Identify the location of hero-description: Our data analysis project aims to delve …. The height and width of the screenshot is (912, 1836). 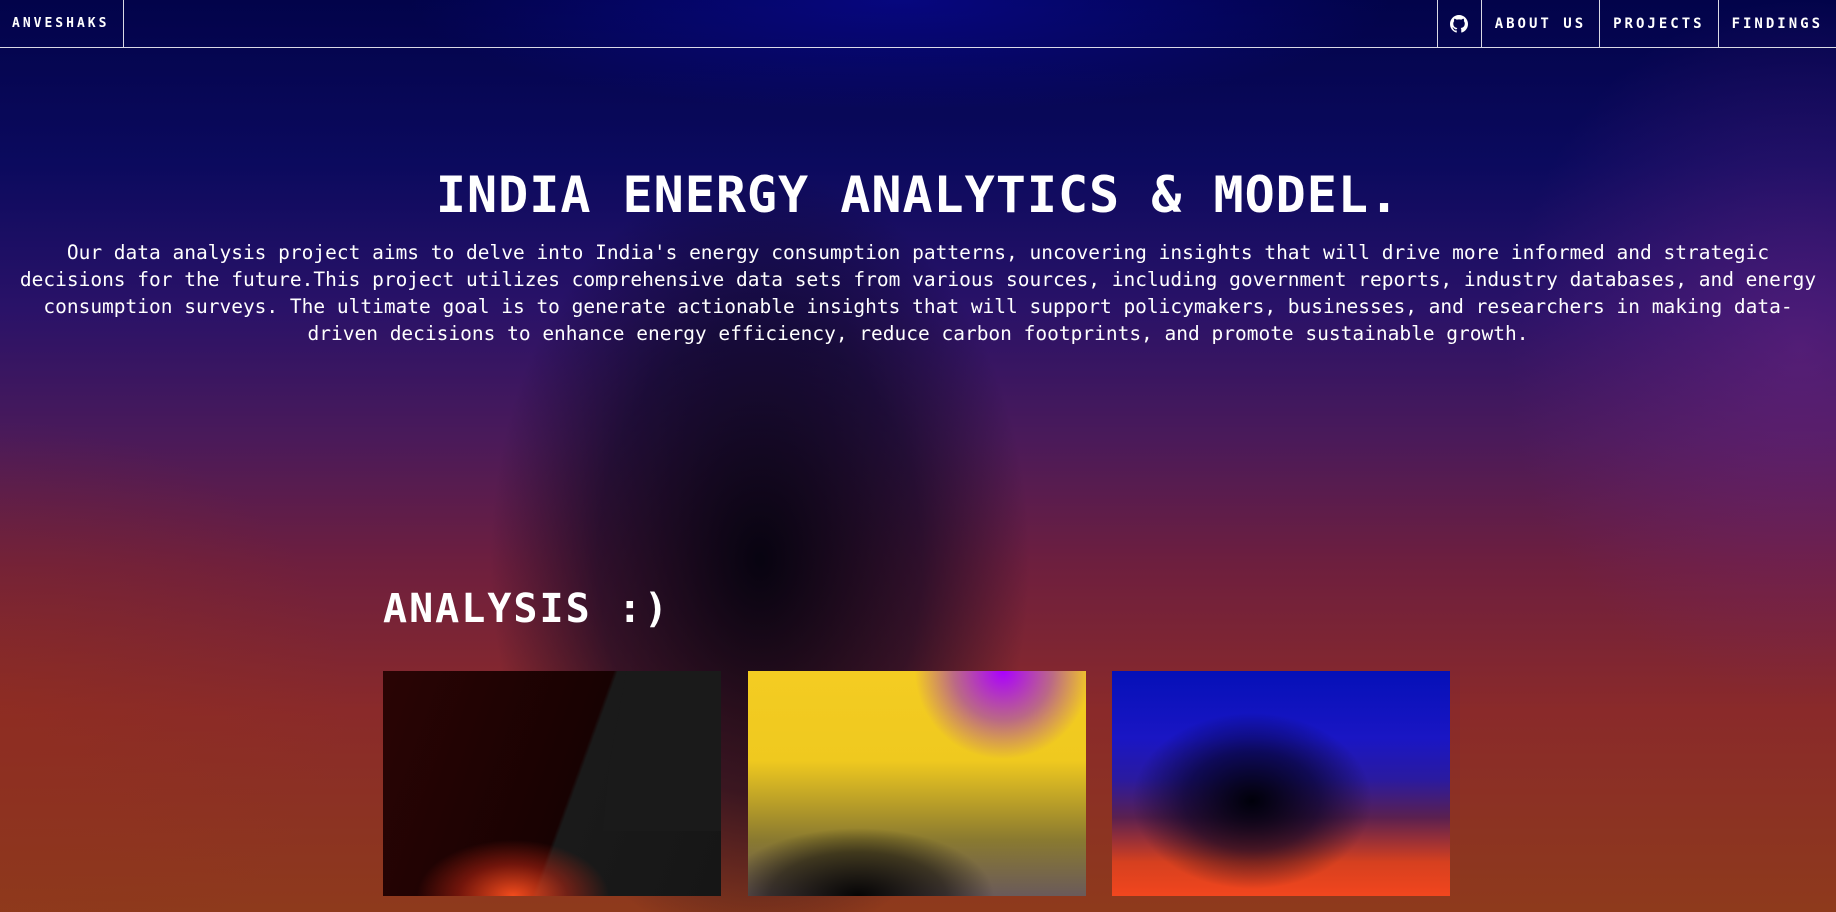
(918, 293).